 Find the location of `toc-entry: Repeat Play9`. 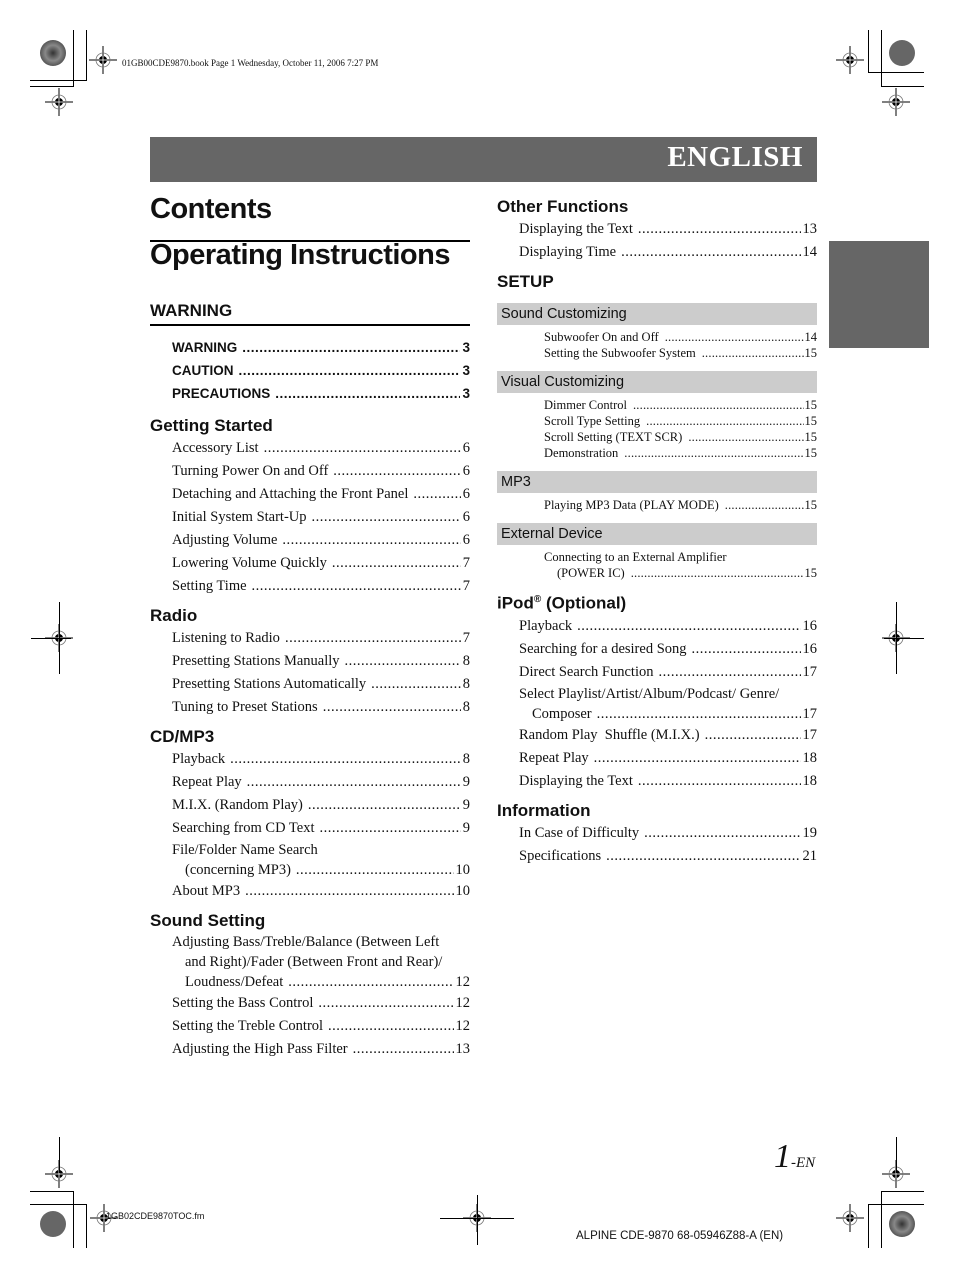

toc-entry: Repeat Play9 is located at coordinates (310, 782).